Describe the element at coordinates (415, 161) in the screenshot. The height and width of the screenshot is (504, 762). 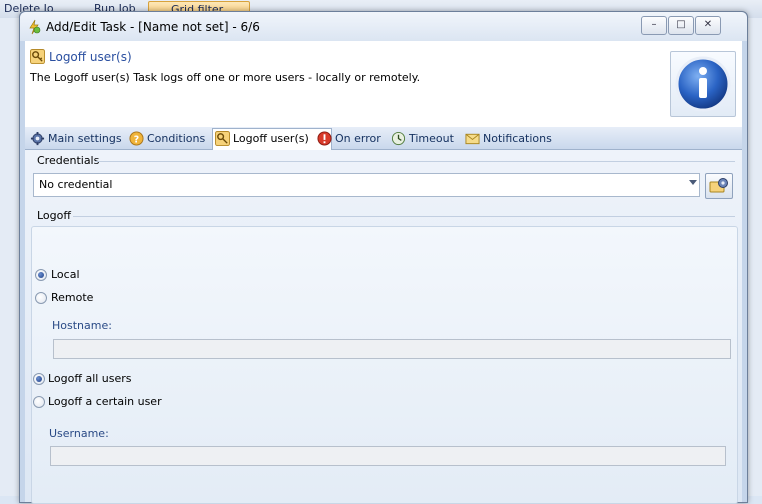
I see `credentials-group-divider` at that location.